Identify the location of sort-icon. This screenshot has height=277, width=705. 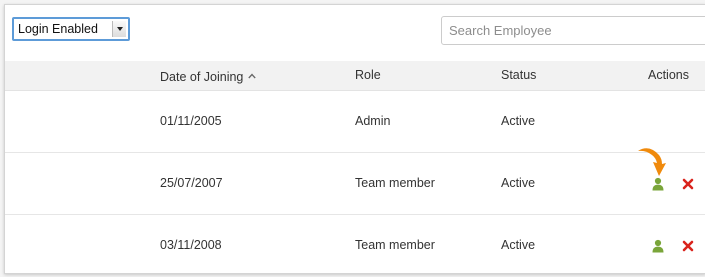
(252, 75).